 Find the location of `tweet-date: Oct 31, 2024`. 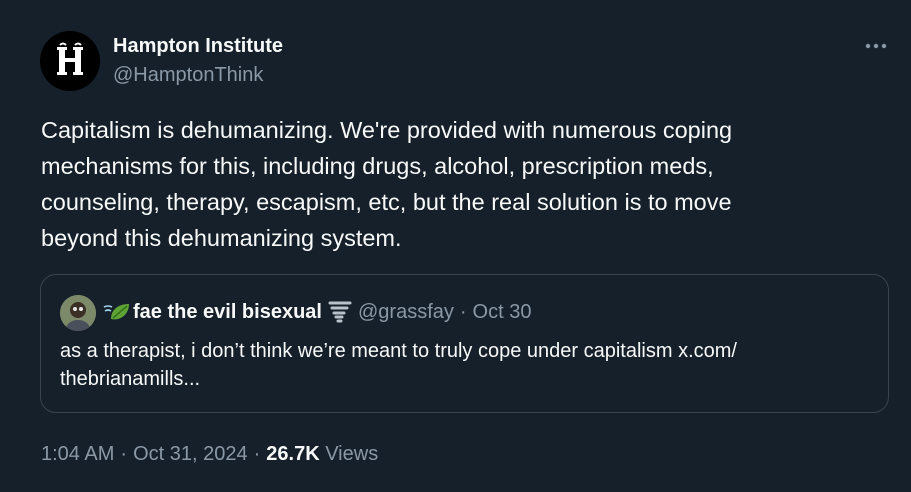

tweet-date: Oct 31, 2024 is located at coordinates (190, 454).